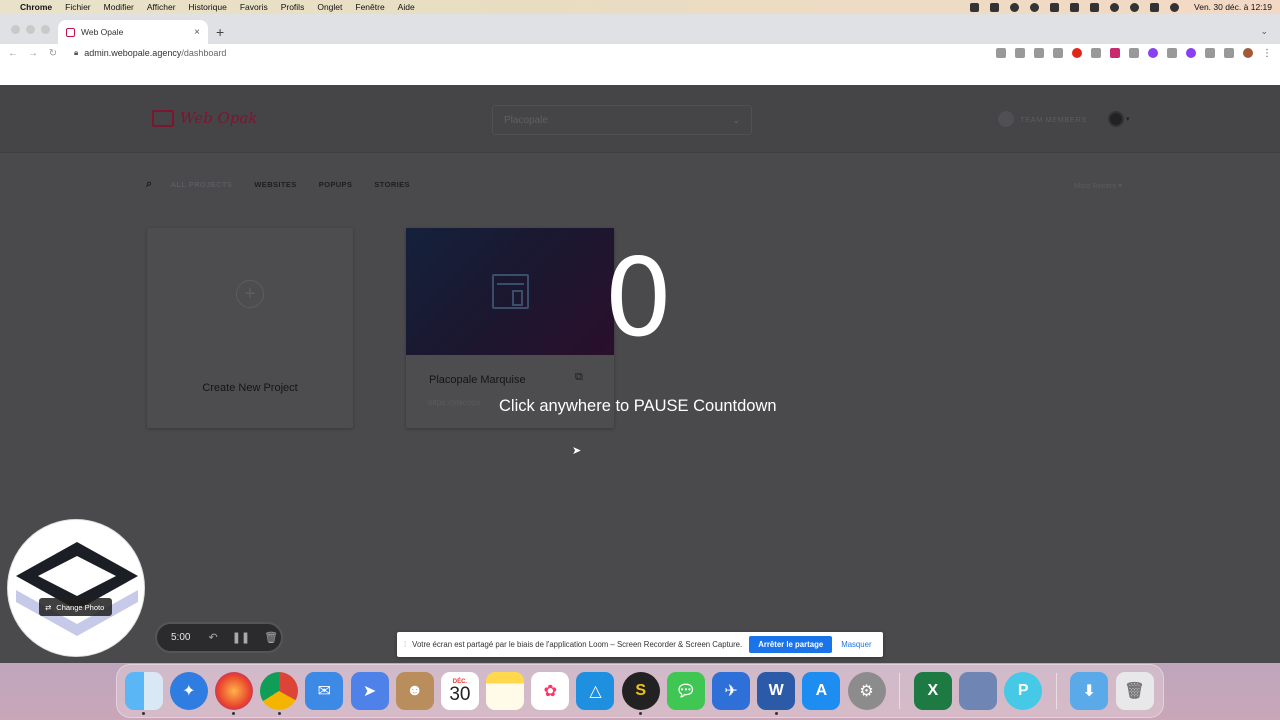 The image size is (1280, 720). What do you see at coordinates (731, 691) in the screenshot?
I see `airmail-icon: ✈` at bounding box center [731, 691].